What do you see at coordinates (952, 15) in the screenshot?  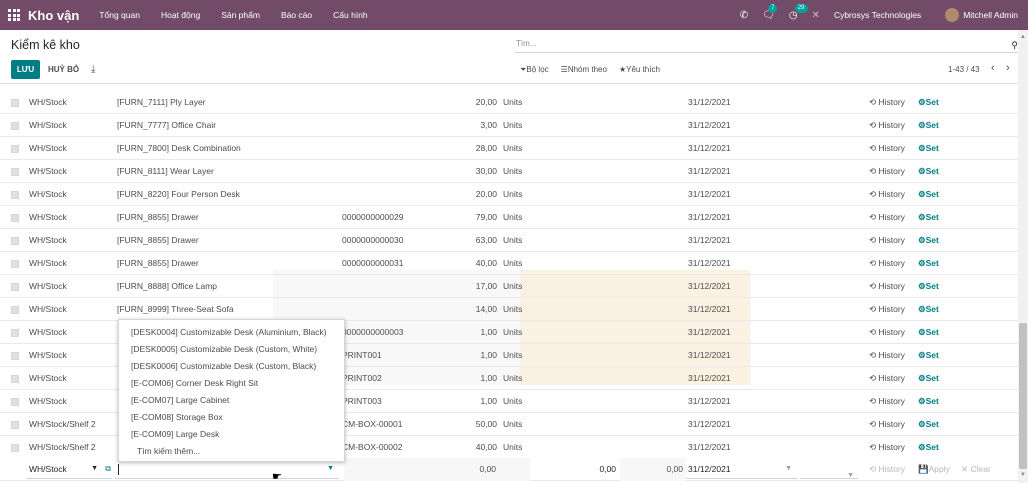 I see `avatar` at bounding box center [952, 15].